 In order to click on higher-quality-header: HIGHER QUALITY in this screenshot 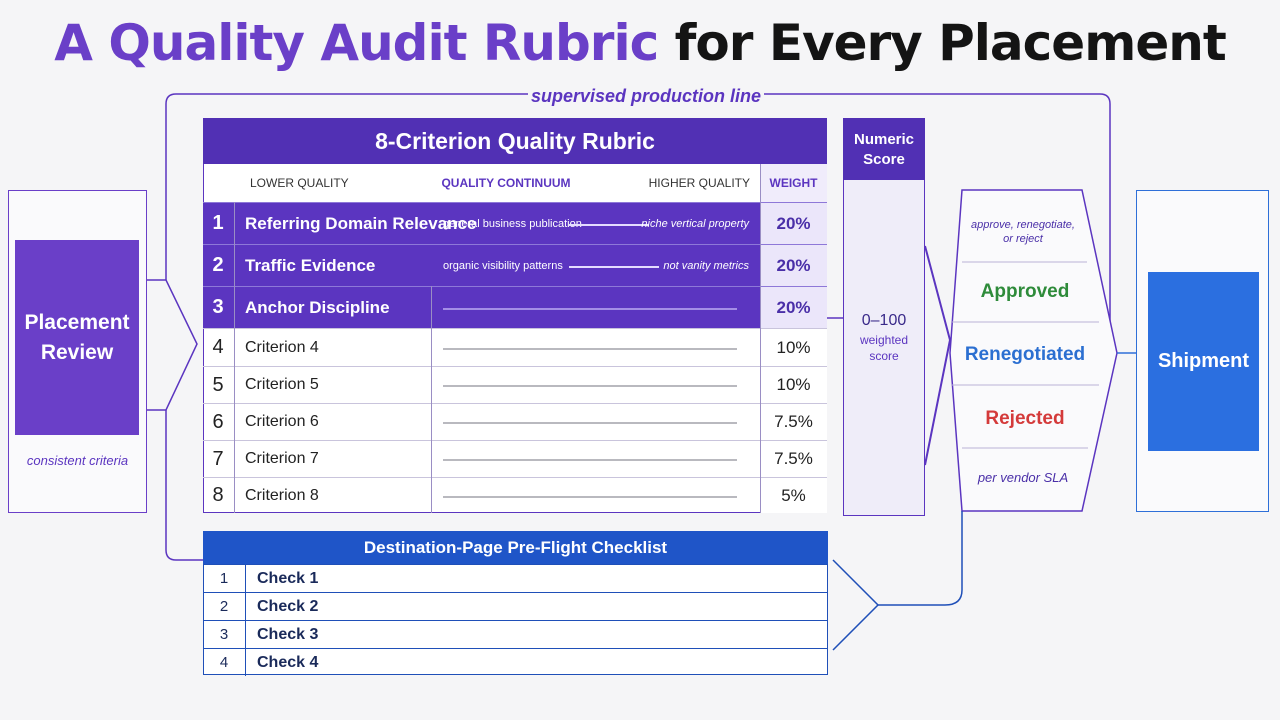, I will do `click(699, 183)`.